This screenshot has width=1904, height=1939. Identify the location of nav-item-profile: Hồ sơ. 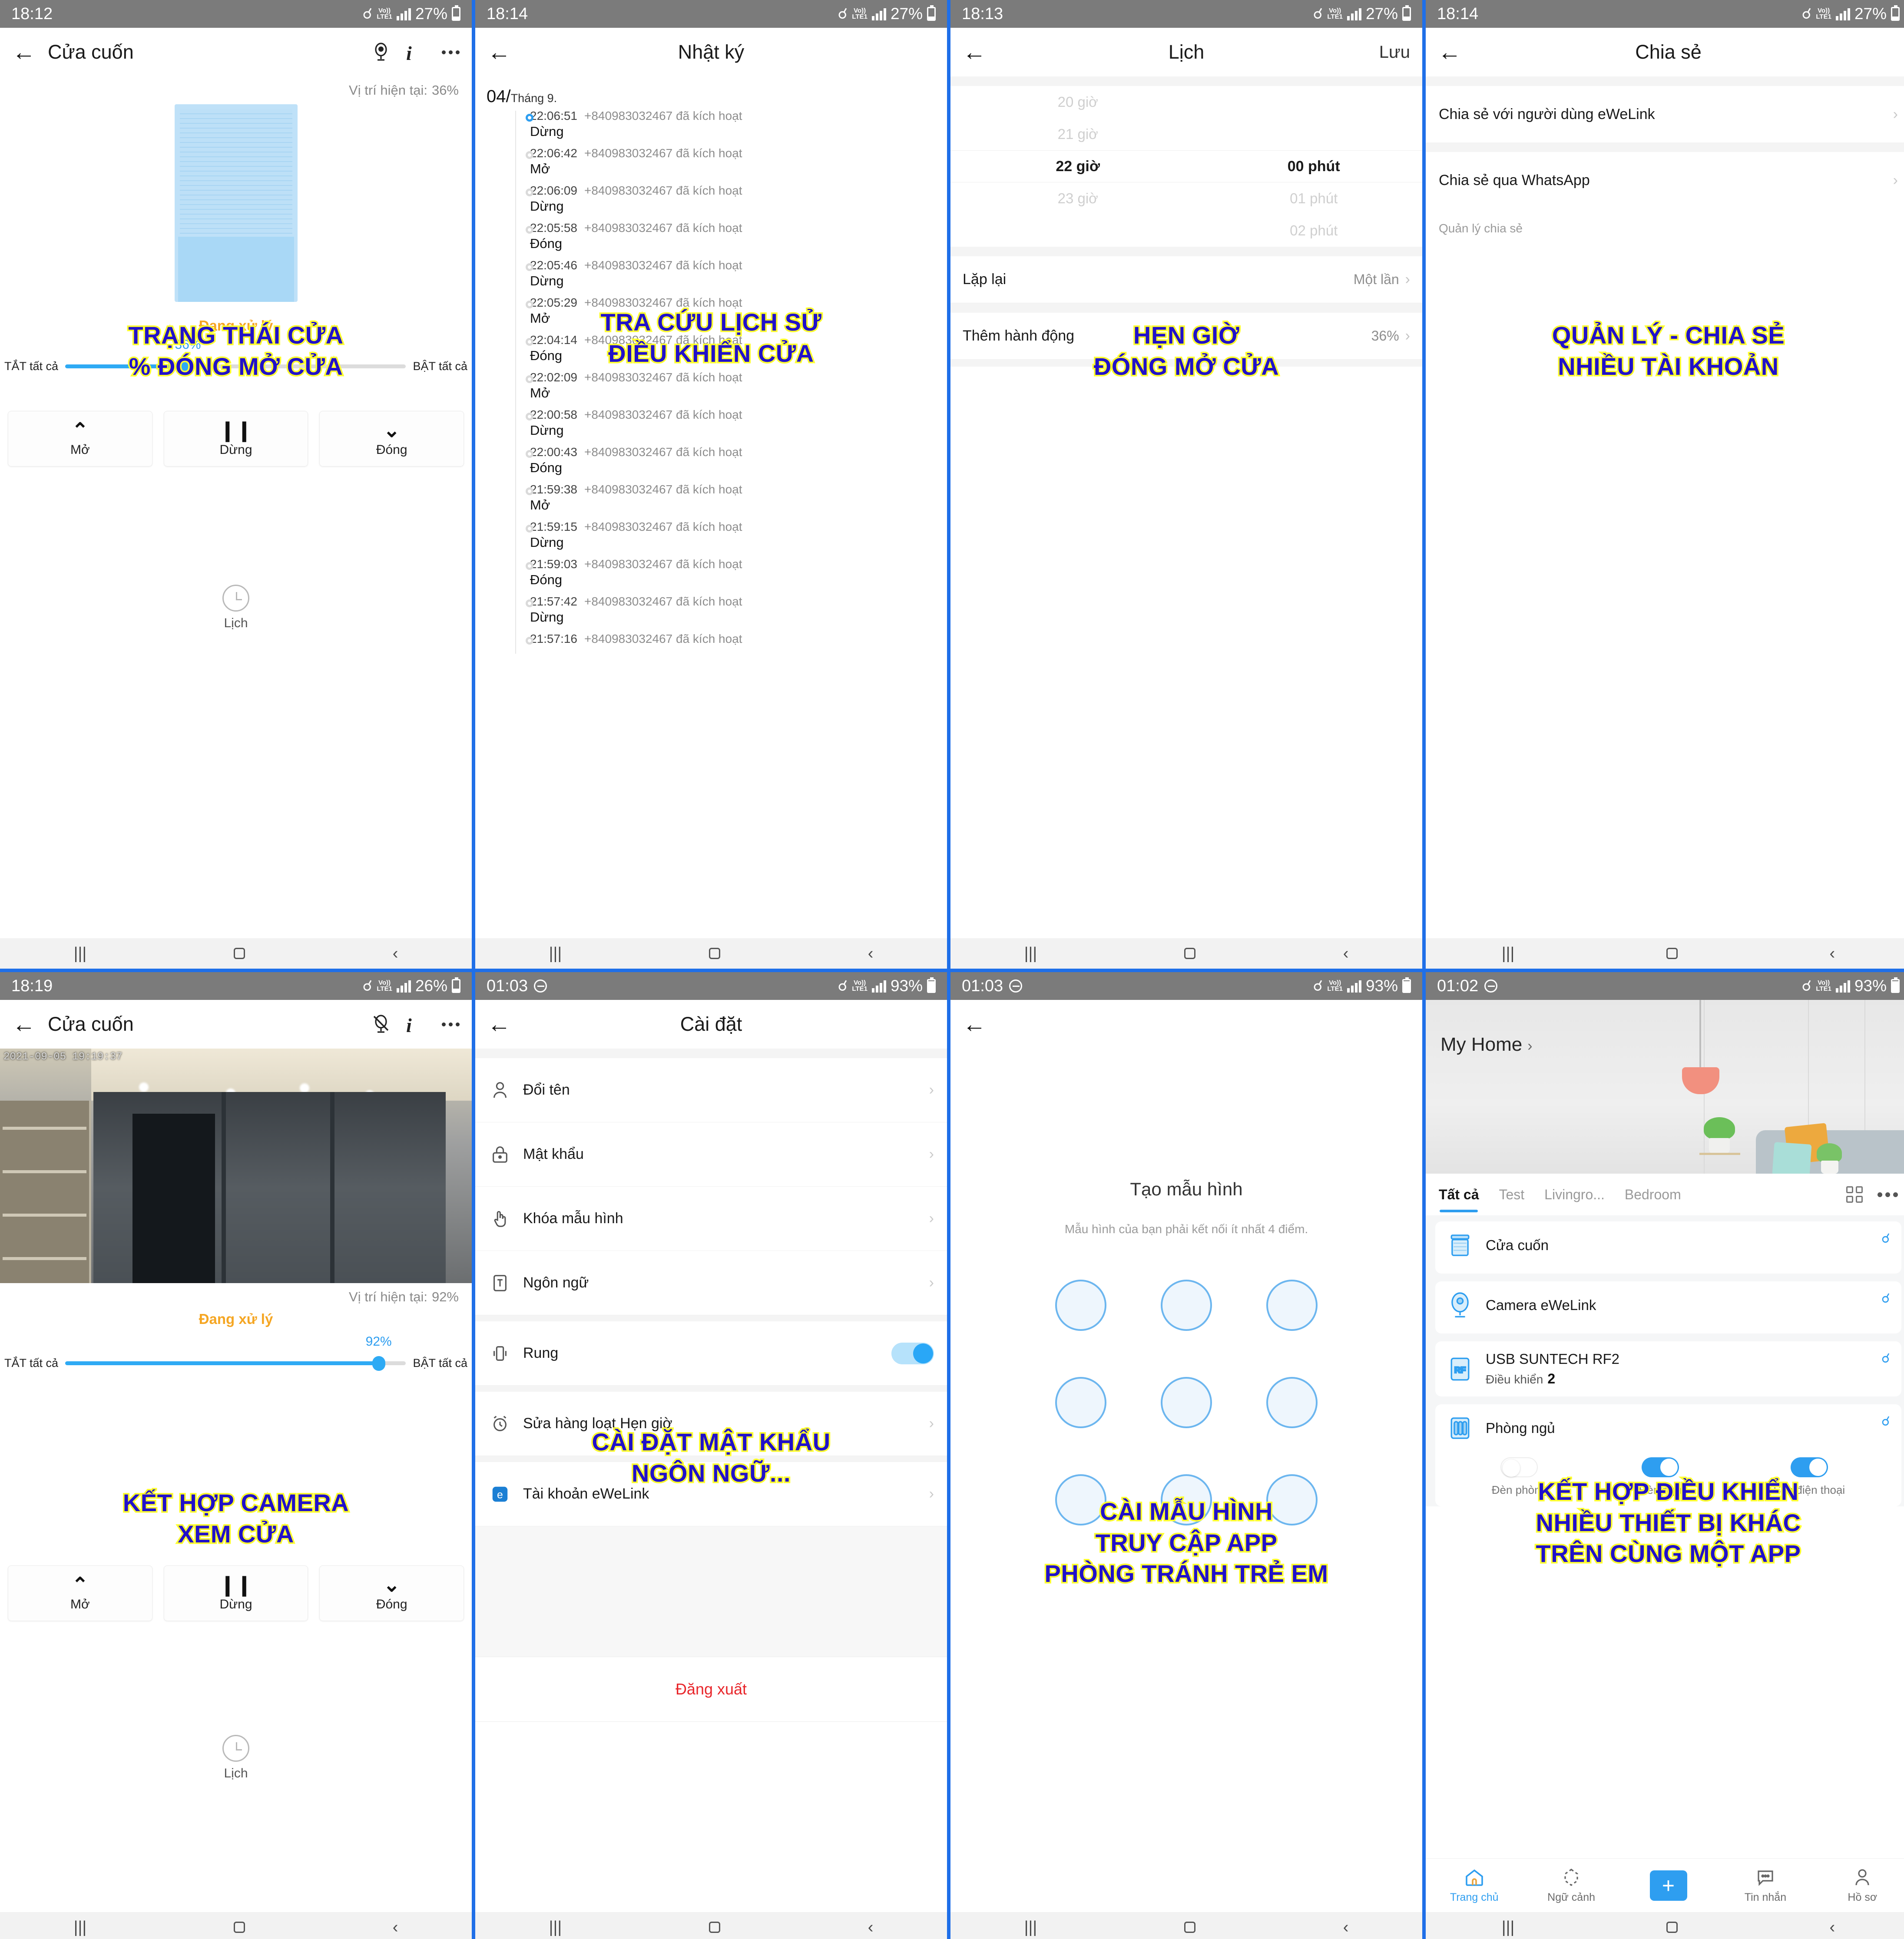
(1859, 1885).